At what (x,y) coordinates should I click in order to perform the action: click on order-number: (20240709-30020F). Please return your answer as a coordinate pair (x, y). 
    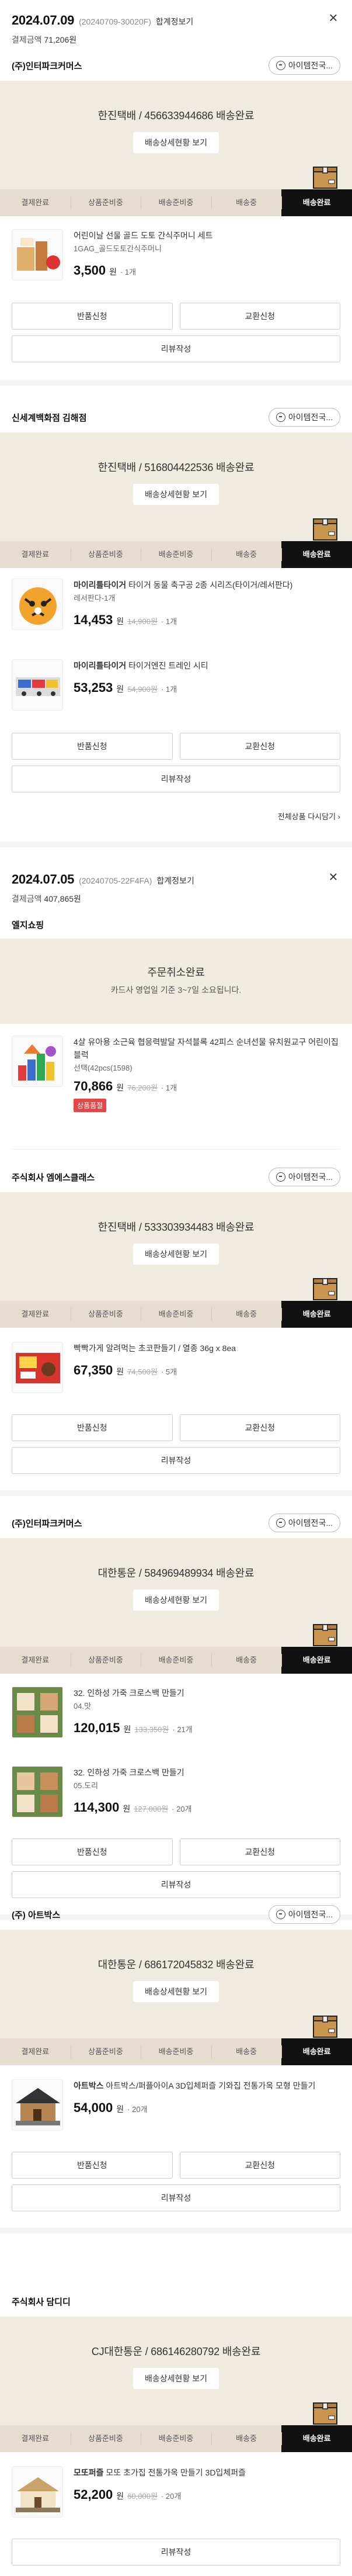
    Looking at the image, I should click on (115, 21).